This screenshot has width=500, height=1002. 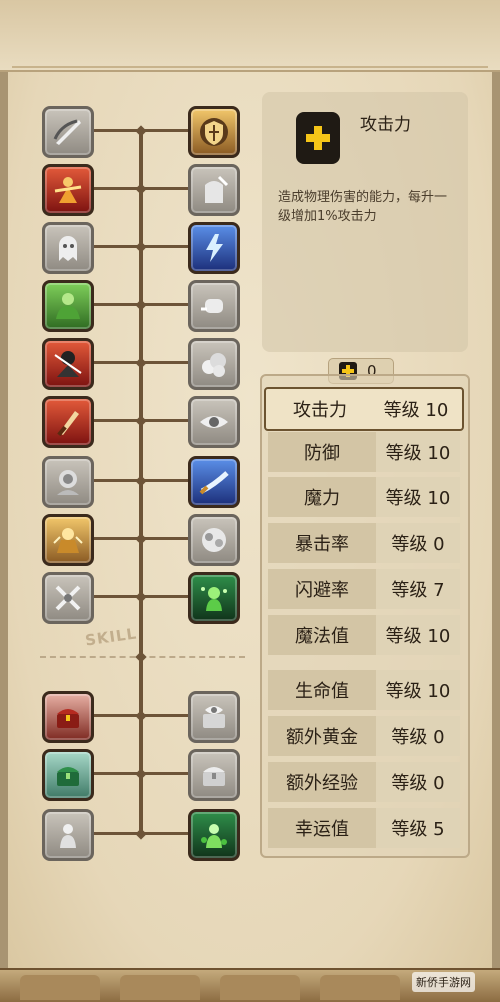 What do you see at coordinates (68, 717) in the screenshot?
I see `red-chest-icon` at bounding box center [68, 717].